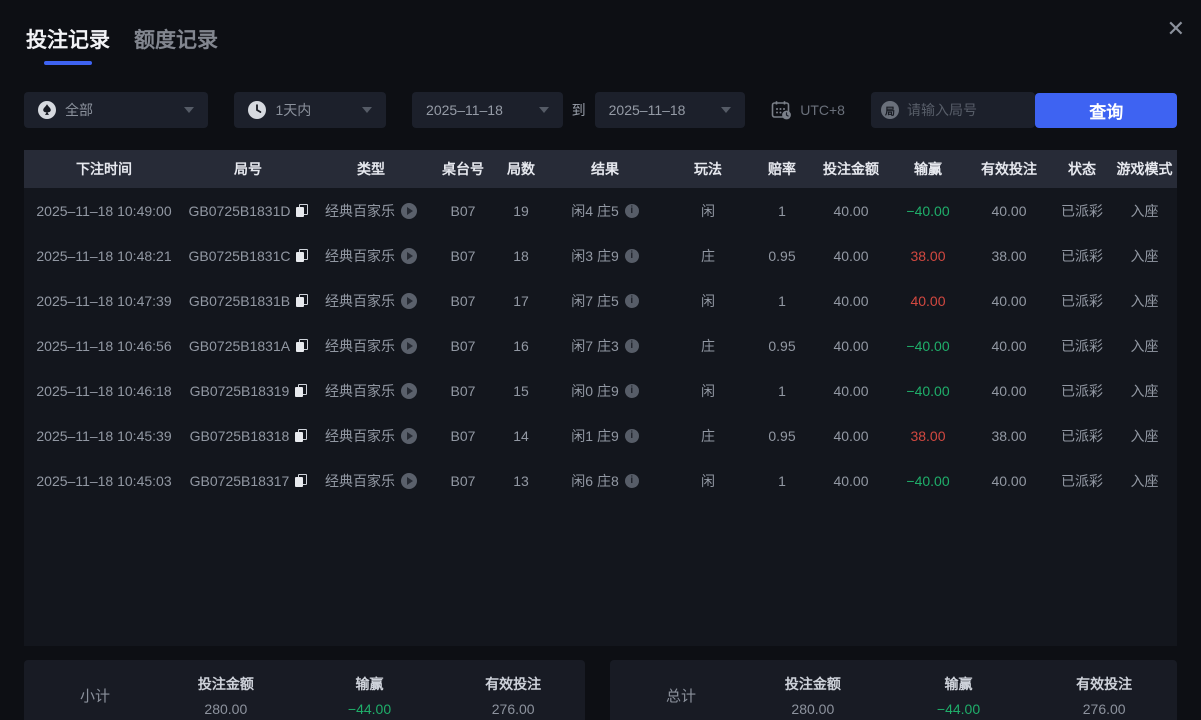 The height and width of the screenshot is (720, 1201). What do you see at coordinates (1009, 436) in the screenshot?
I see `valid-bet-cell: 38.00` at bounding box center [1009, 436].